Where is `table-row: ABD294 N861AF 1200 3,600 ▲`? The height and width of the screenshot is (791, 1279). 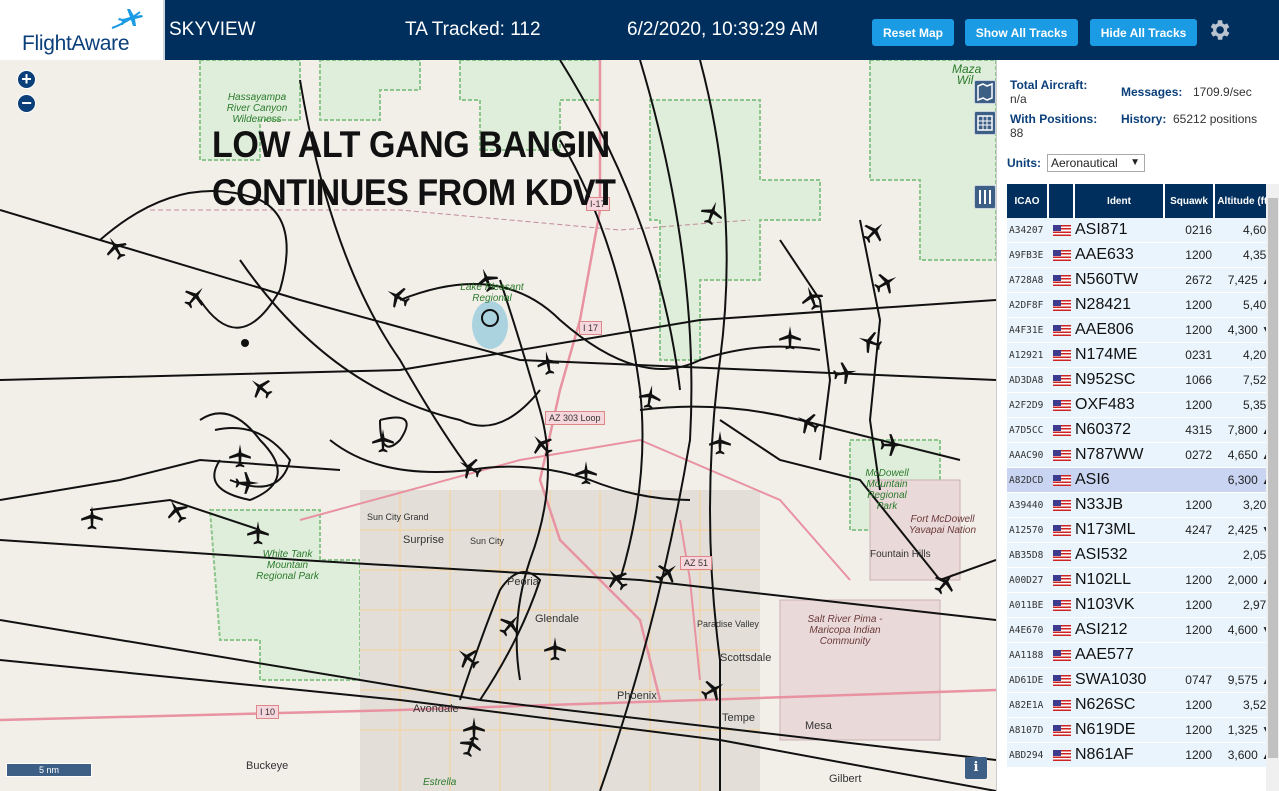 table-row: ABD294 N861AF 1200 3,600 ▲ is located at coordinates (1140, 755).